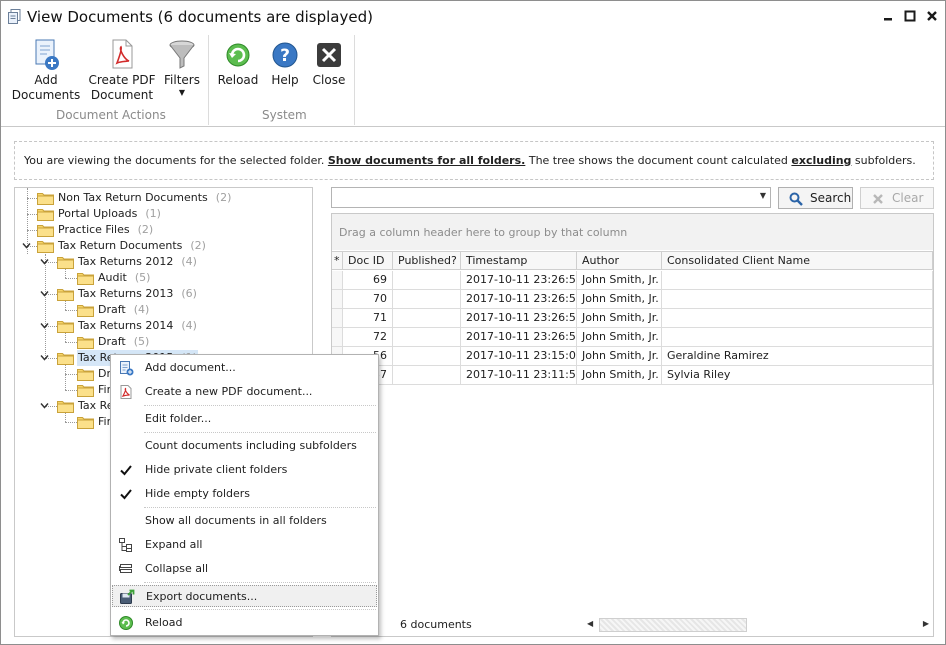 This screenshot has width=946, height=645. I want to click on tree-node-label: Tax Returns 2014 (4), so click(137, 326).